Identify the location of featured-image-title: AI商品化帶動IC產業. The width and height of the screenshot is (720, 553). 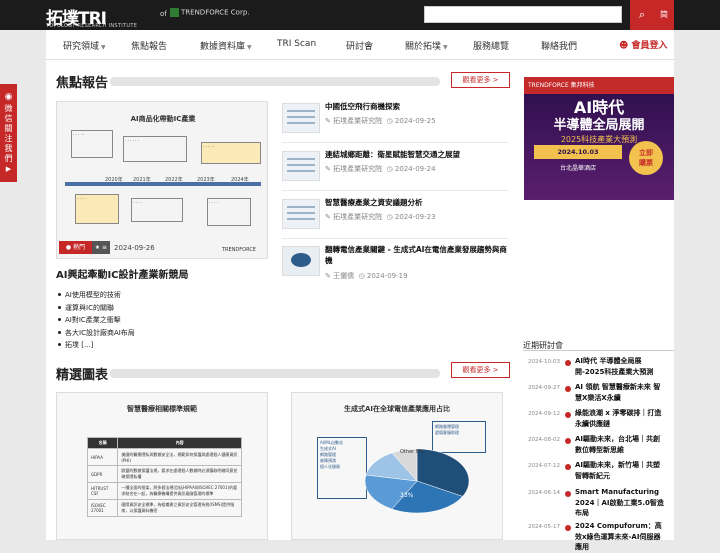
(163, 119).